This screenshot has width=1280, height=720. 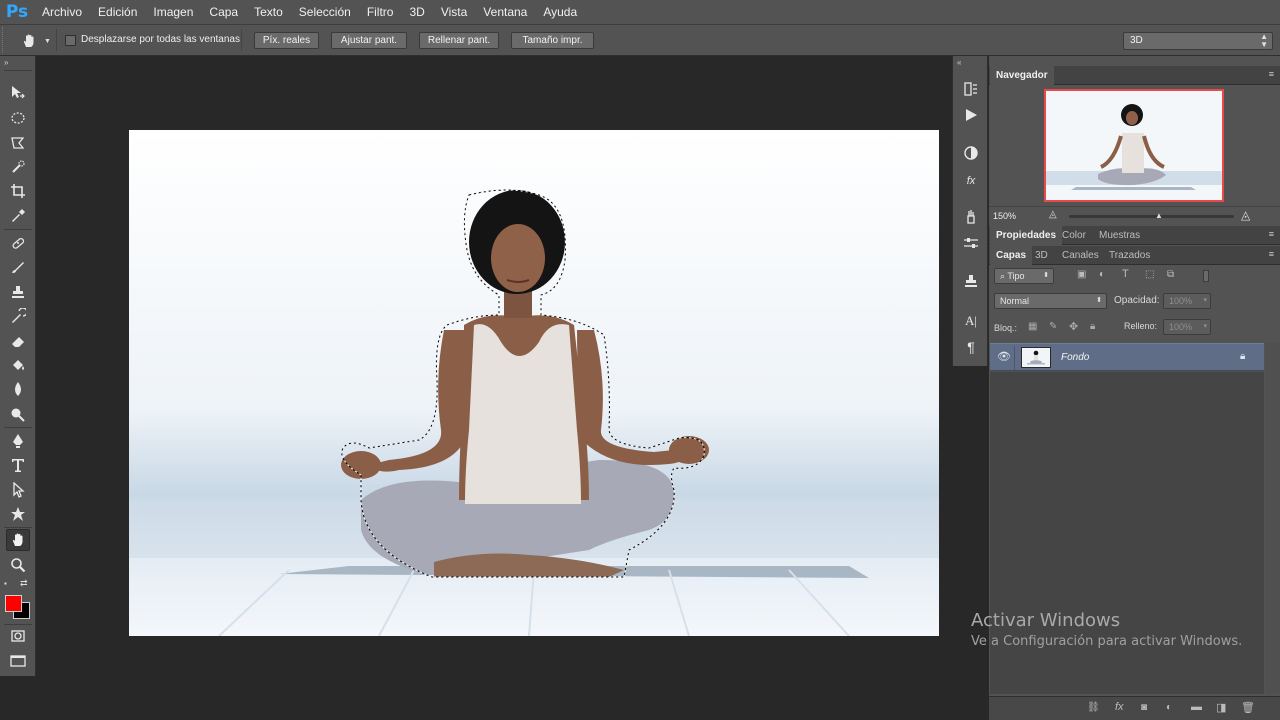 What do you see at coordinates (1004, 216) in the screenshot?
I see `zoom-value: 150%` at bounding box center [1004, 216].